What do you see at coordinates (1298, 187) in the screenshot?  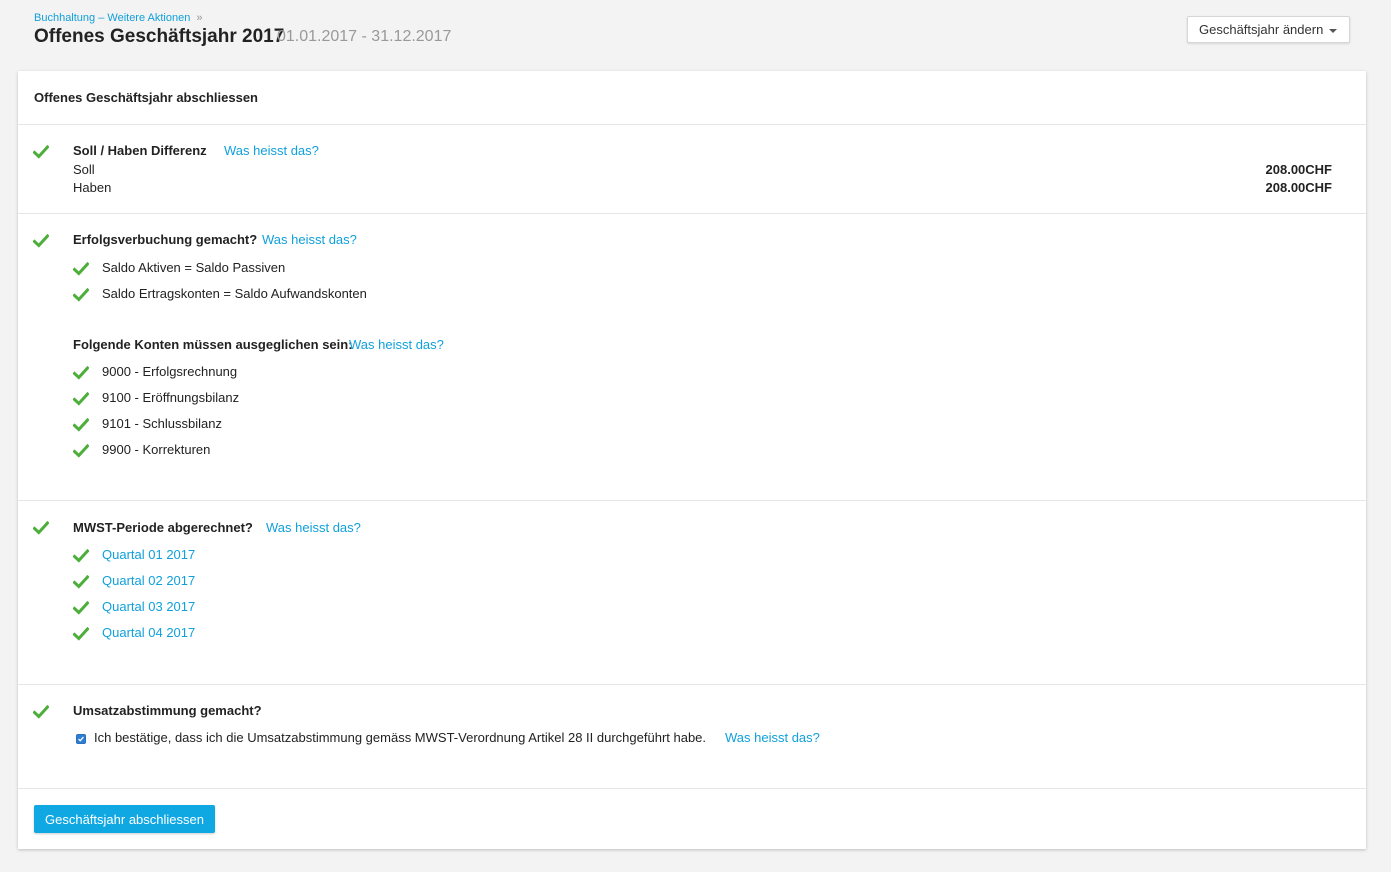 I see `haben-amount: 208.00CHF` at bounding box center [1298, 187].